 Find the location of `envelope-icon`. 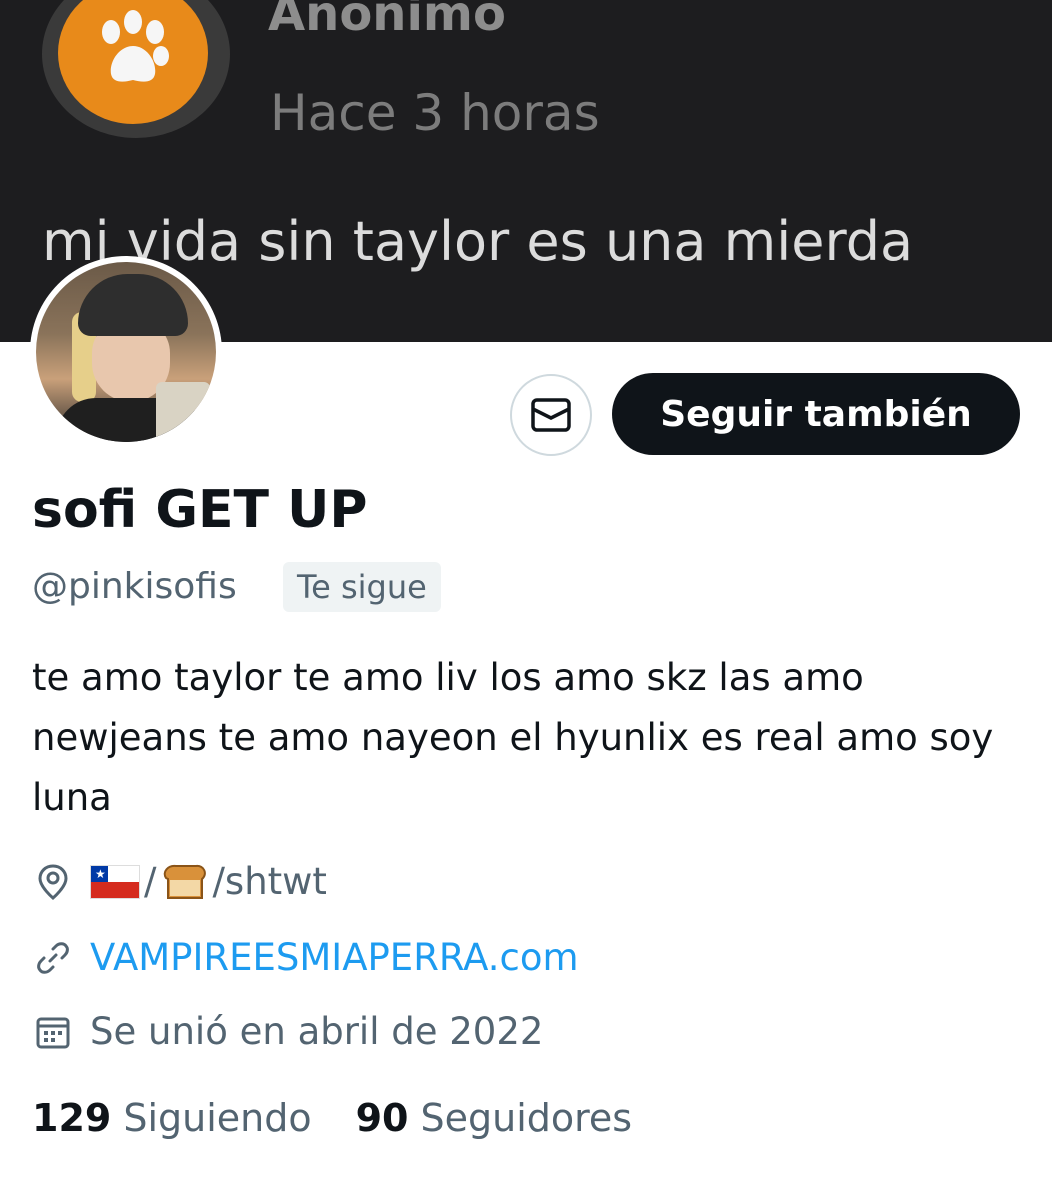

envelope-icon is located at coordinates (551, 415).